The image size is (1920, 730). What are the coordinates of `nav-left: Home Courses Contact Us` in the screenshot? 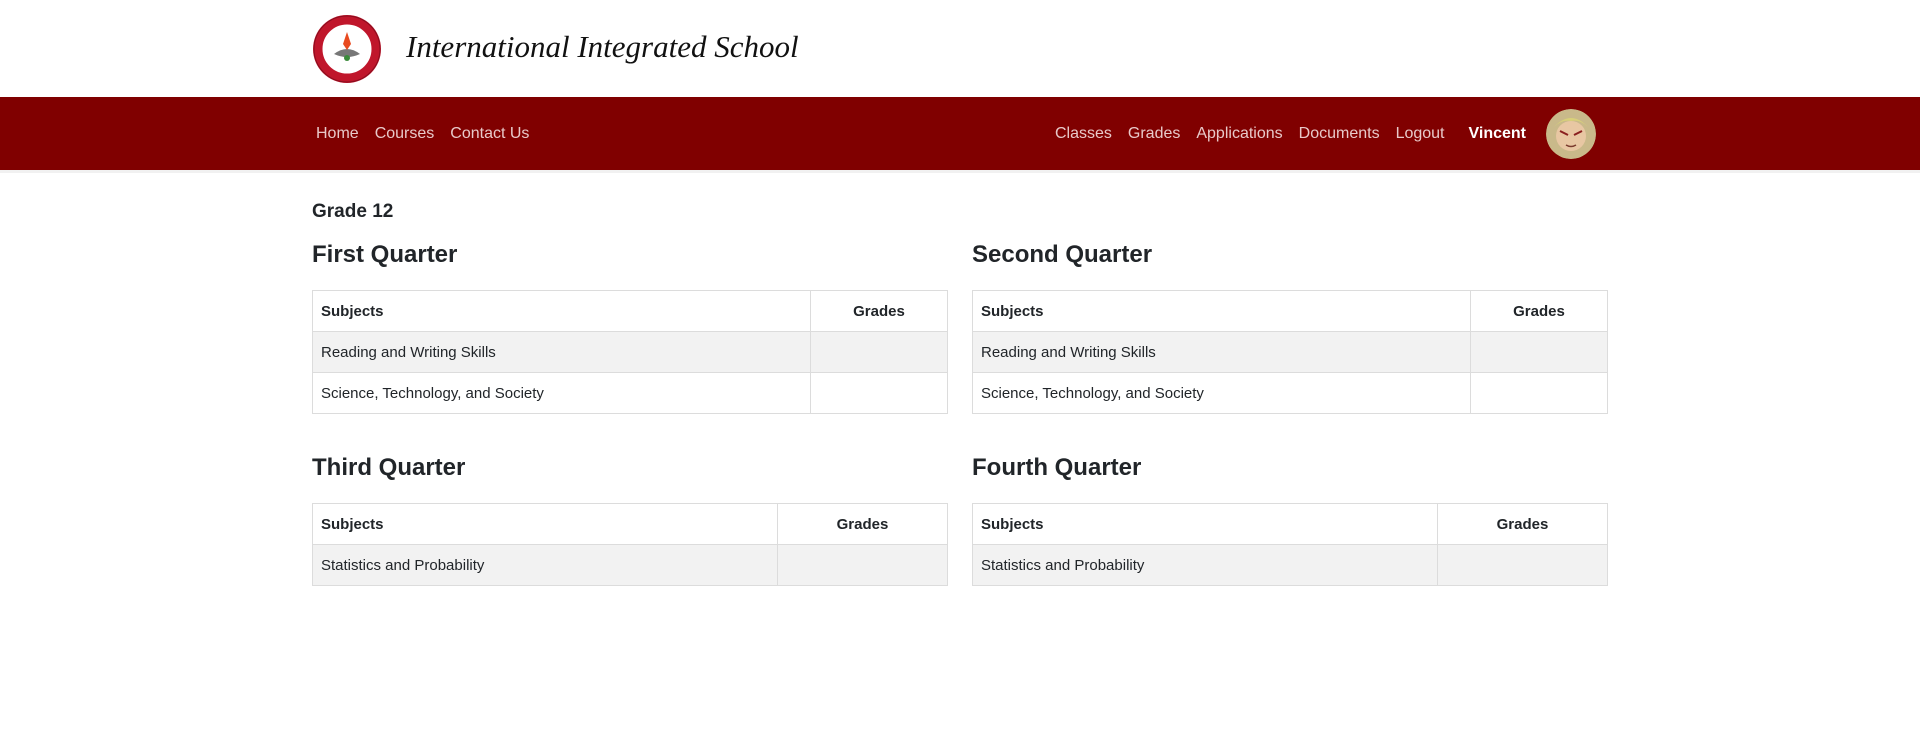 It's located at (428, 134).